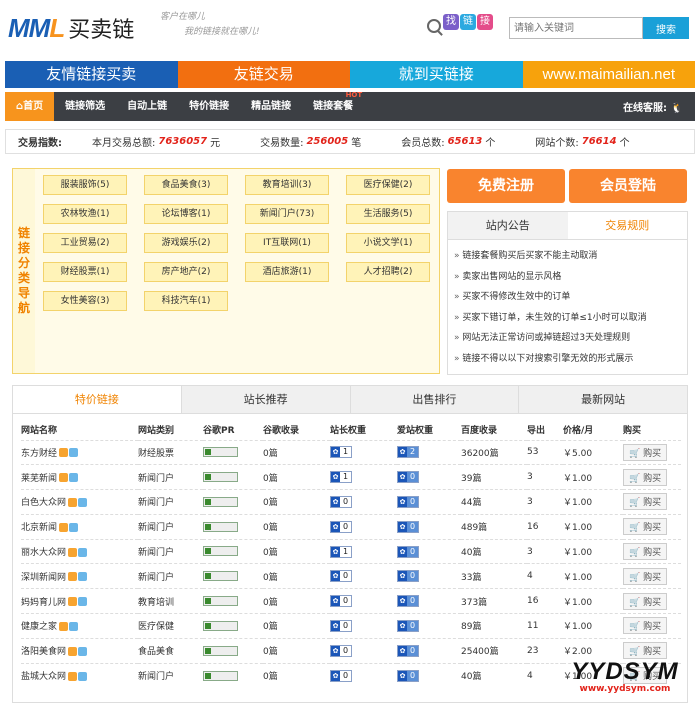 This screenshot has height=703, width=700. Describe the element at coordinates (666, 28) in the screenshot. I see `search-button: 搜索` at that location.